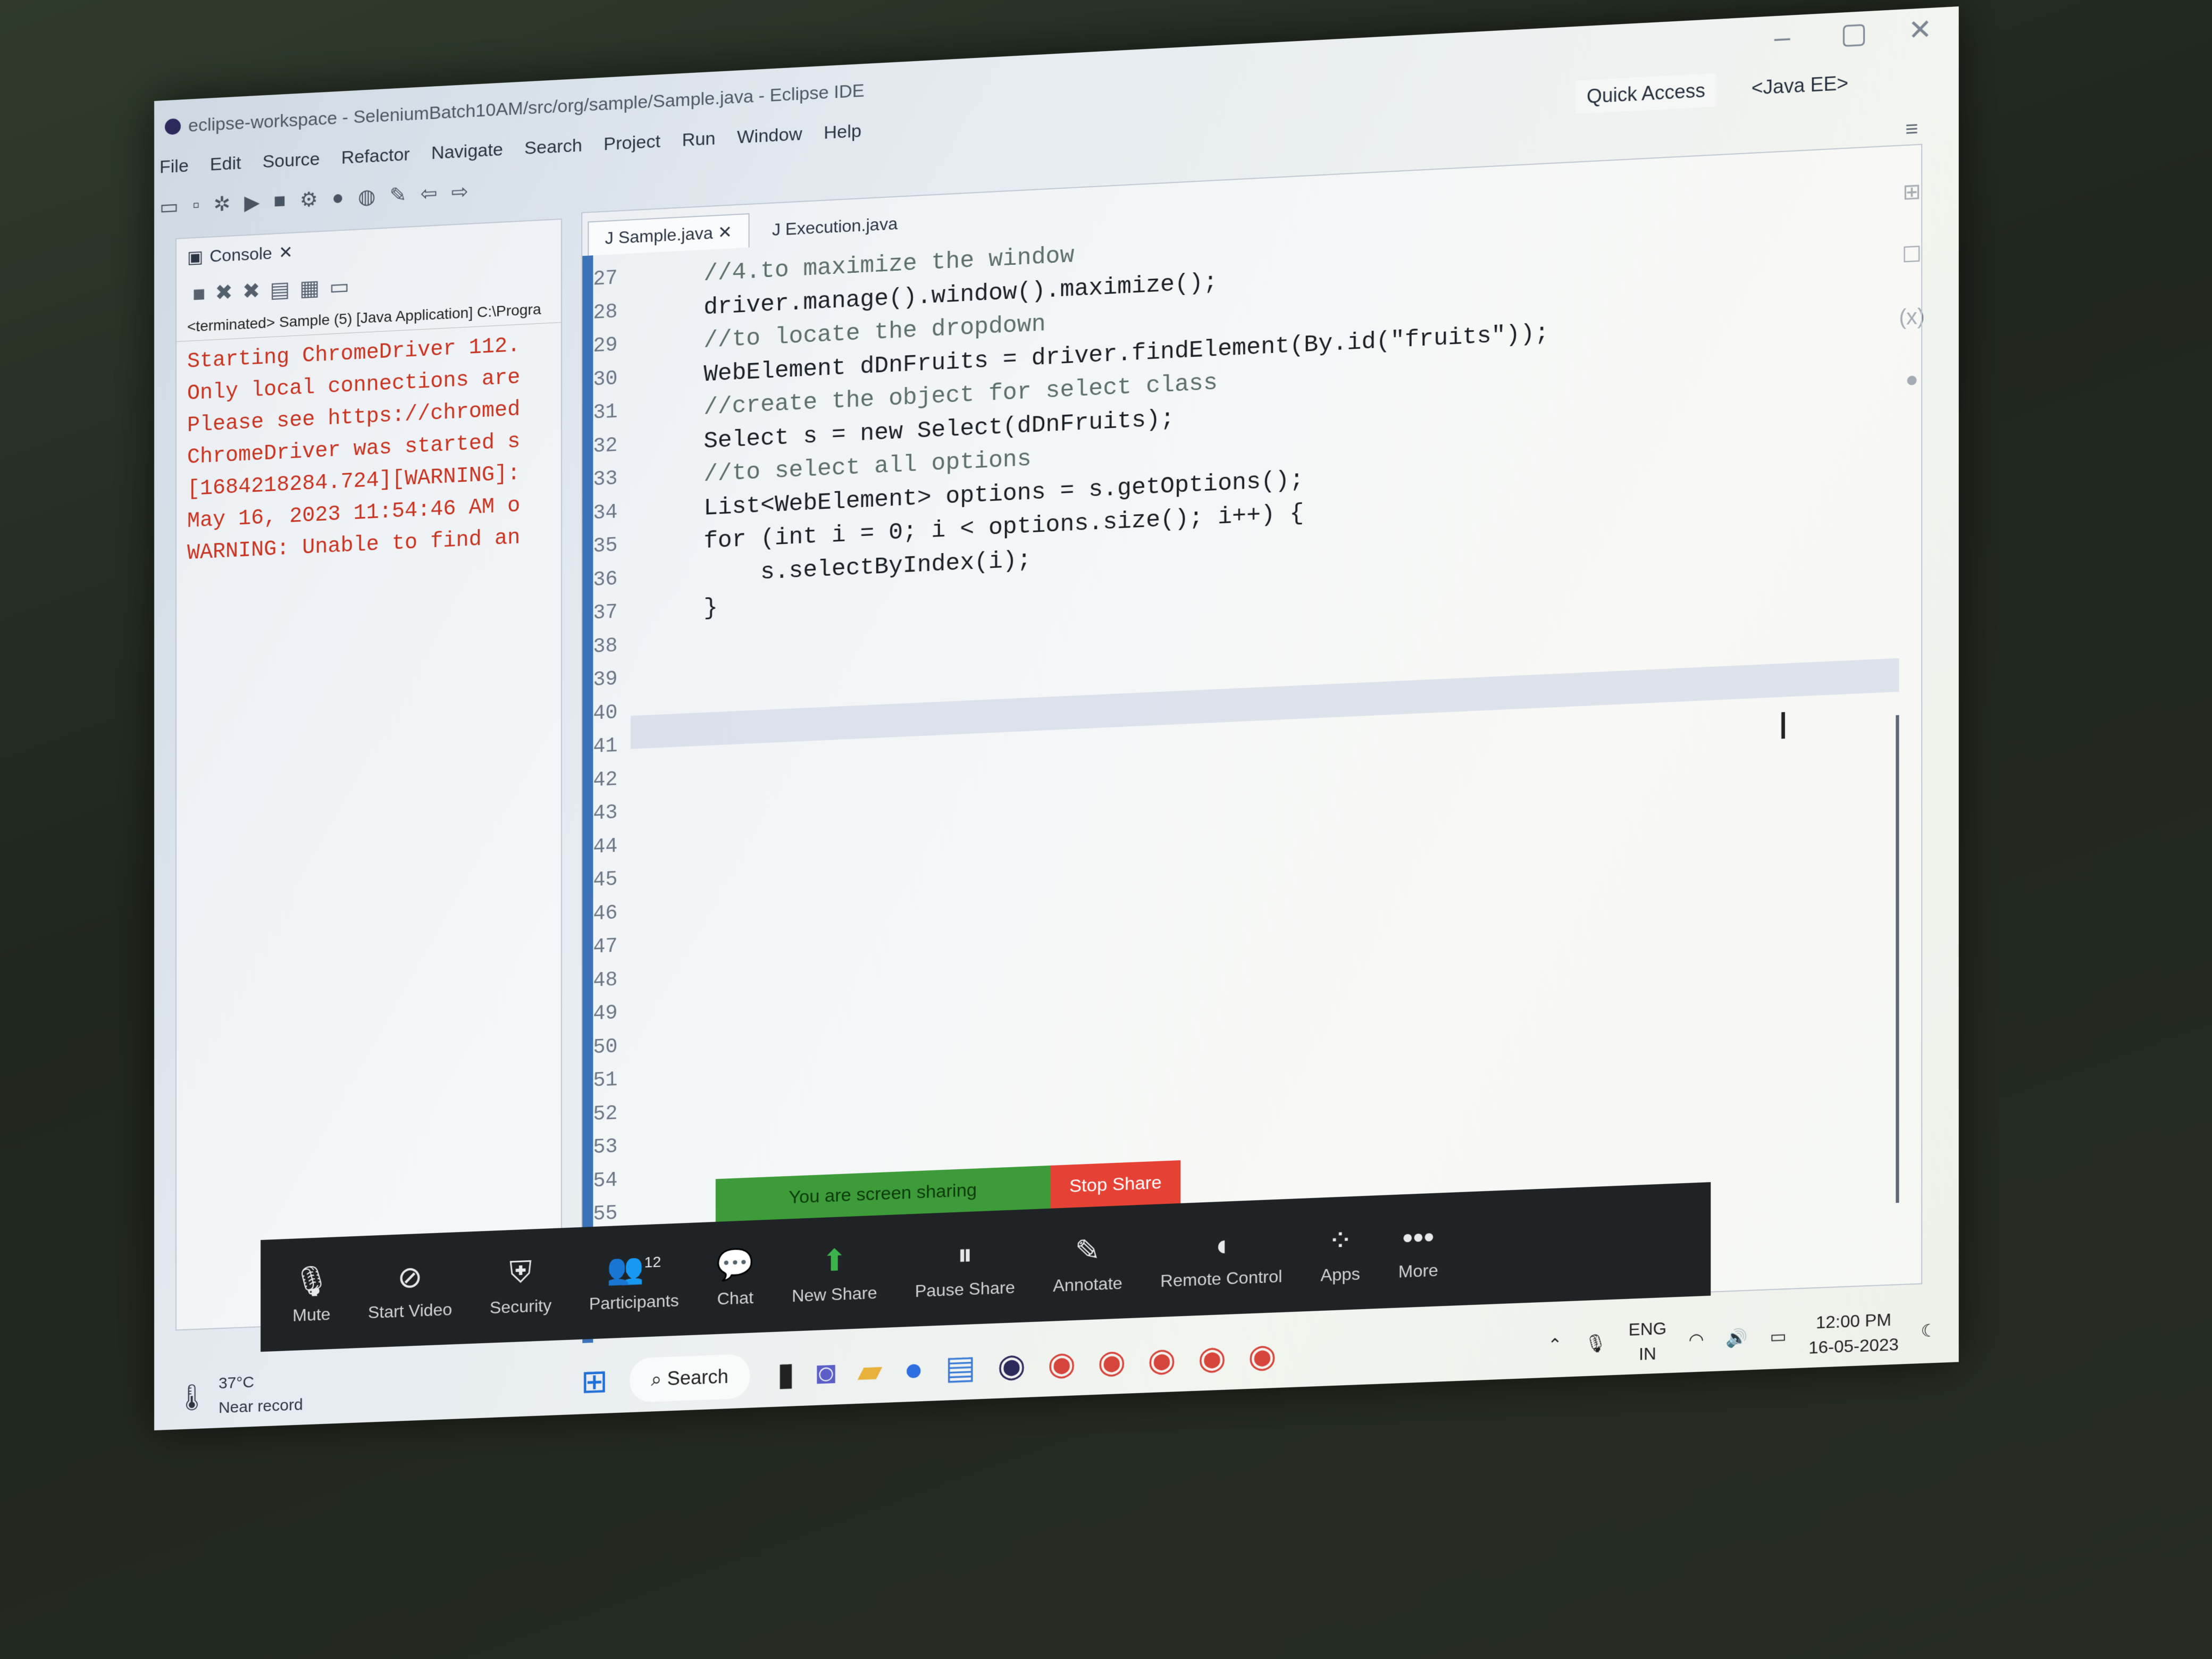 This screenshot has height=1659, width=2212. What do you see at coordinates (1920, 30) in the screenshot?
I see `close-button: ✕` at bounding box center [1920, 30].